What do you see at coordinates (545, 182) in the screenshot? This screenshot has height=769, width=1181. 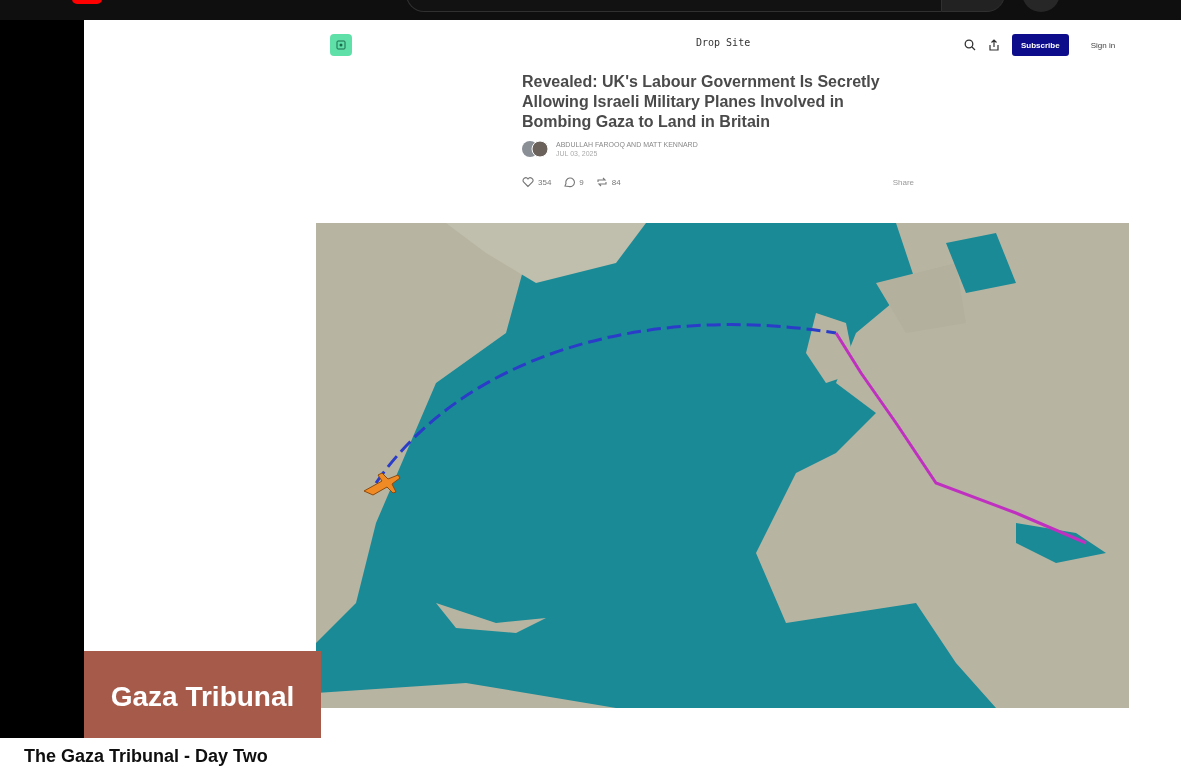 I see `heart-count: 354` at bounding box center [545, 182].